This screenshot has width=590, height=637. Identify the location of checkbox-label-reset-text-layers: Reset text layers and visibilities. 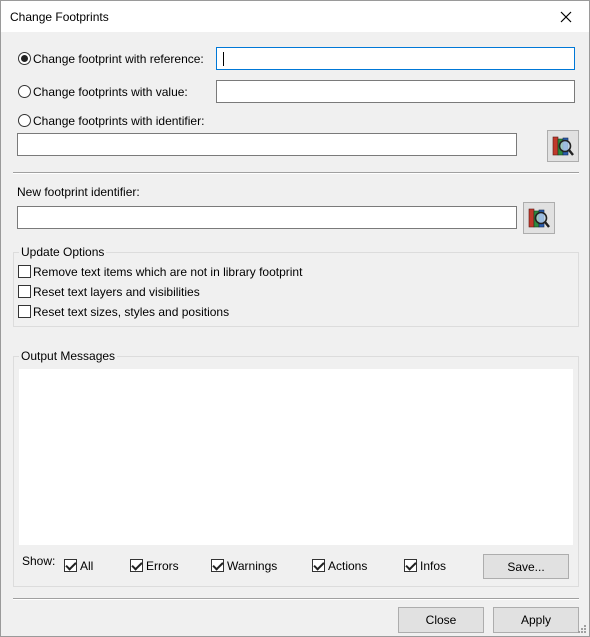
(116, 292).